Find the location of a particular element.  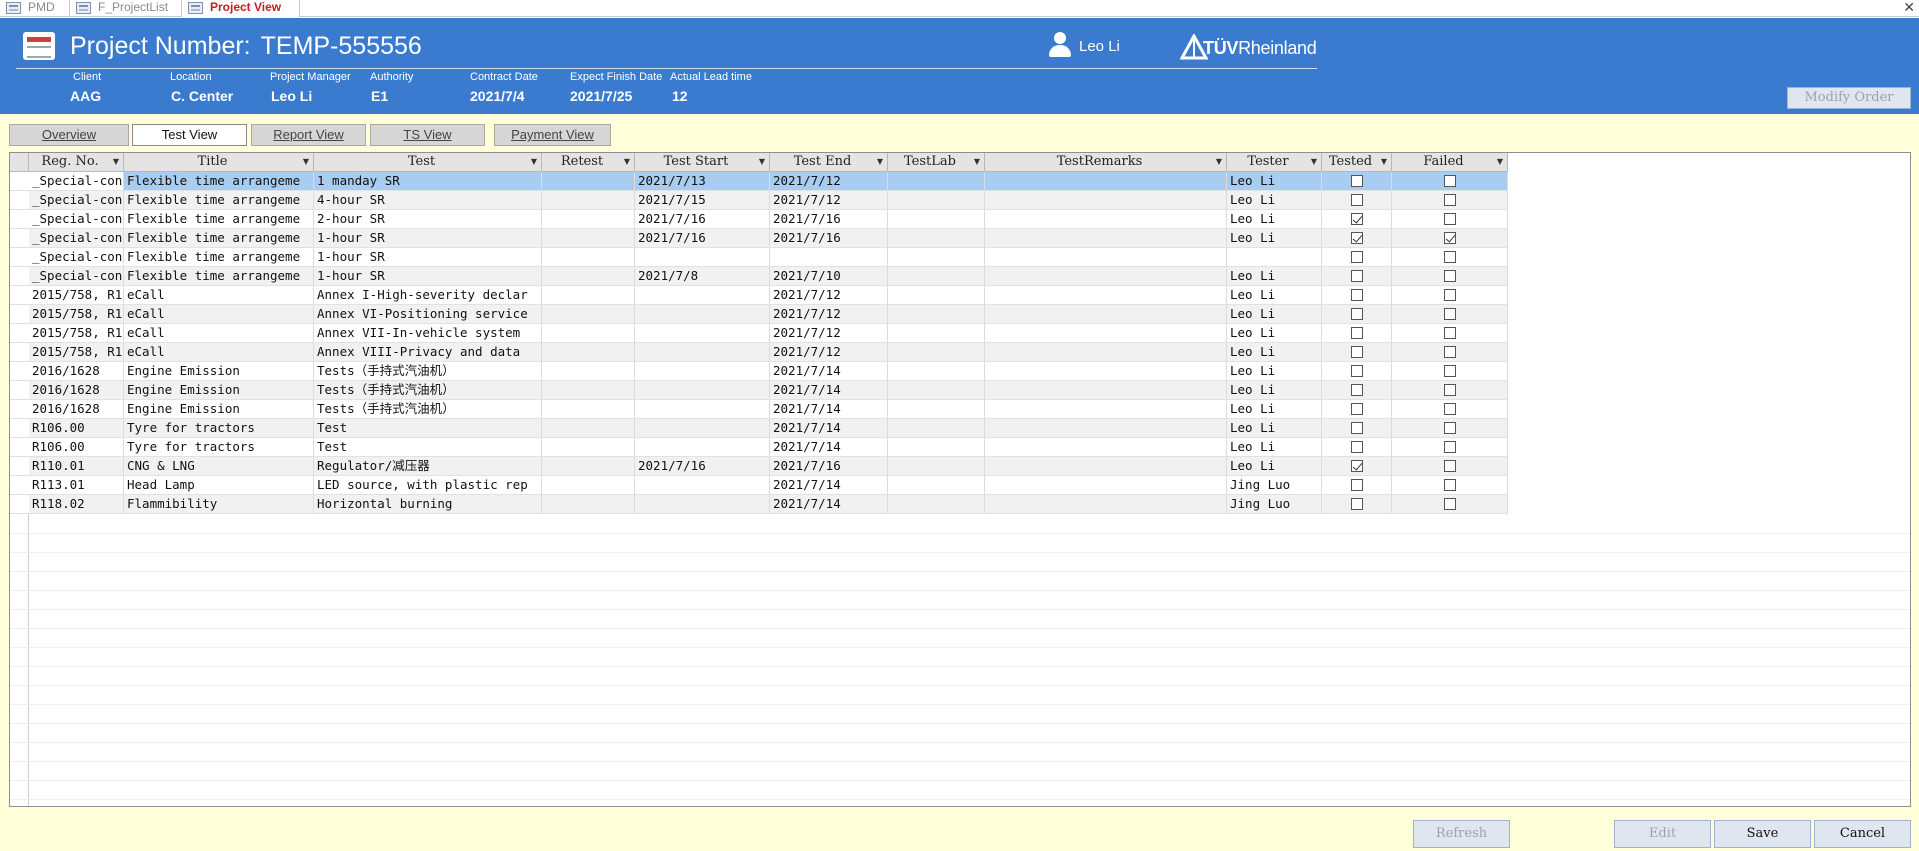

cancel-button: Cancel is located at coordinates (1862, 834).